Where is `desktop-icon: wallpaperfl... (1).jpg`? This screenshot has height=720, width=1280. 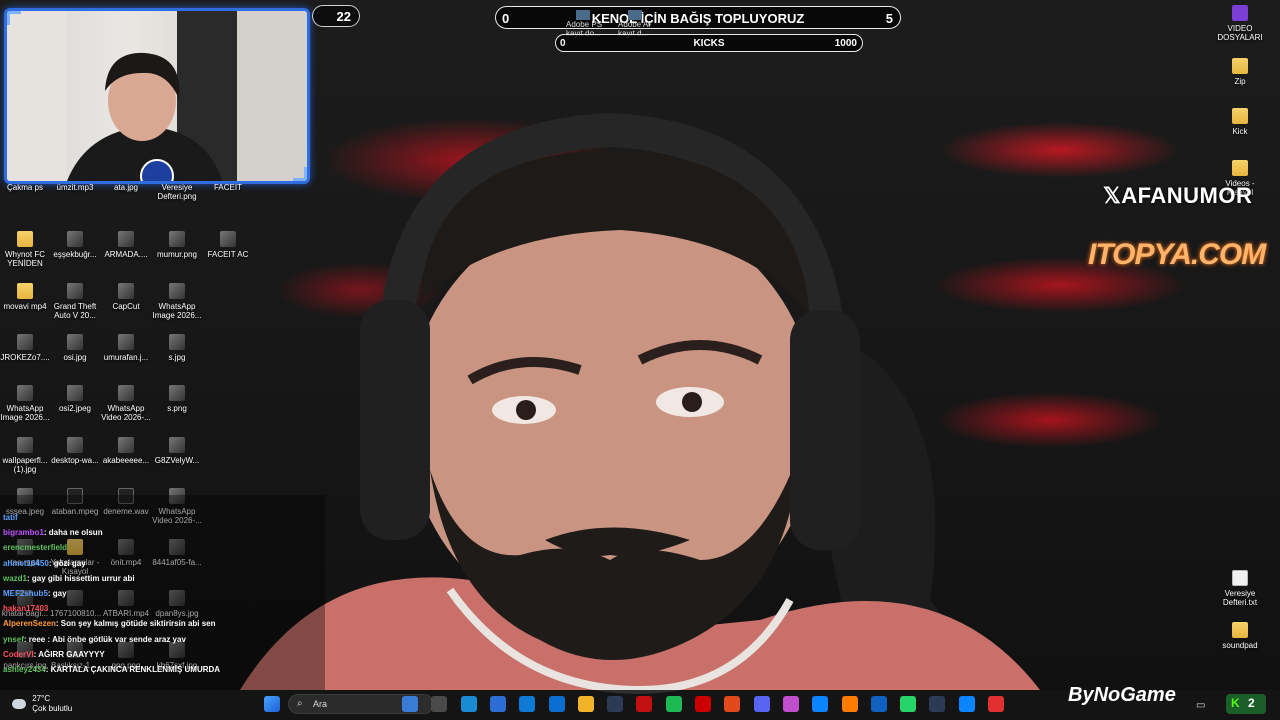 desktop-icon: wallpaperfl... (1).jpg is located at coordinates (25, 455).